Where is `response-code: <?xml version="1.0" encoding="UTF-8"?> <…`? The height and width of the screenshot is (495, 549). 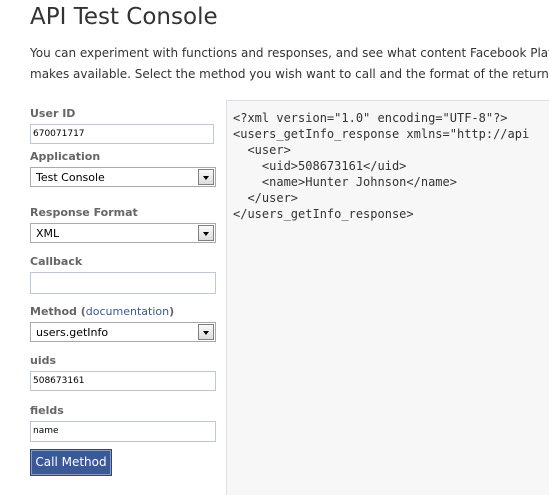 response-code: <?xml version="1.0" encoding="UTF-8"?> <… is located at coordinates (381, 166).